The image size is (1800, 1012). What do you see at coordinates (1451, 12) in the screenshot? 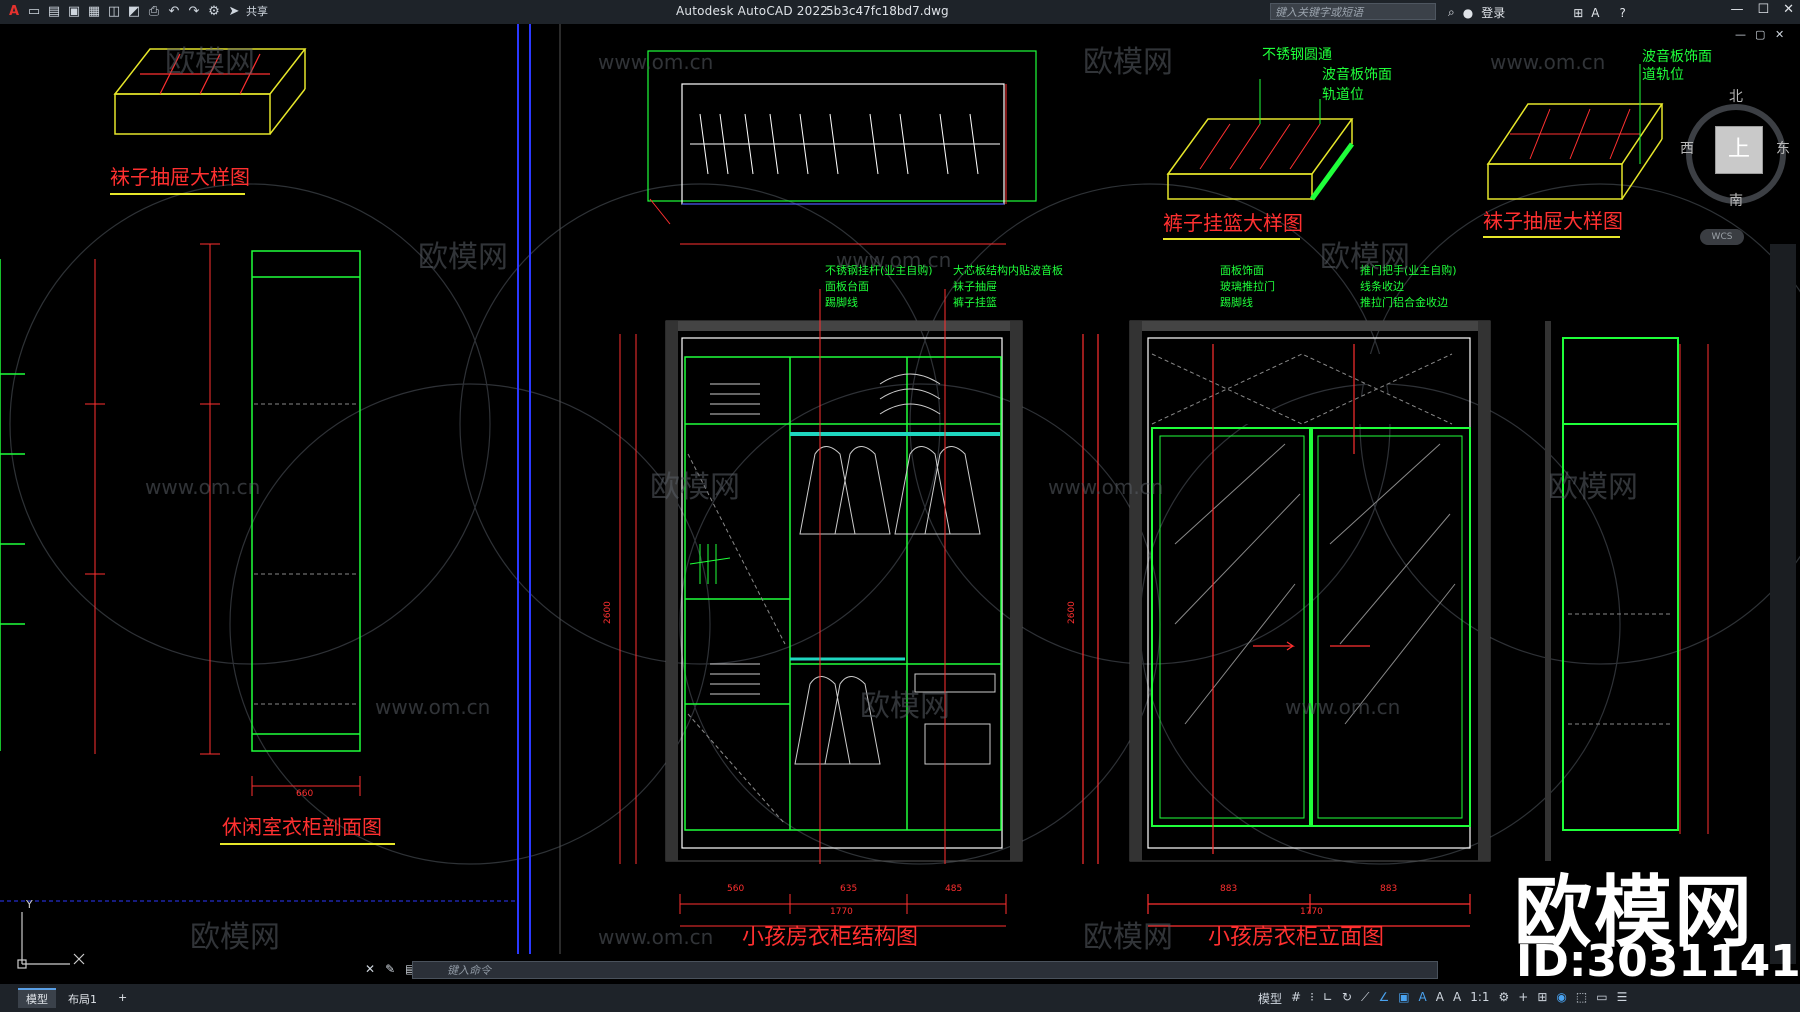
I see `search-icon: ⌕` at bounding box center [1451, 12].